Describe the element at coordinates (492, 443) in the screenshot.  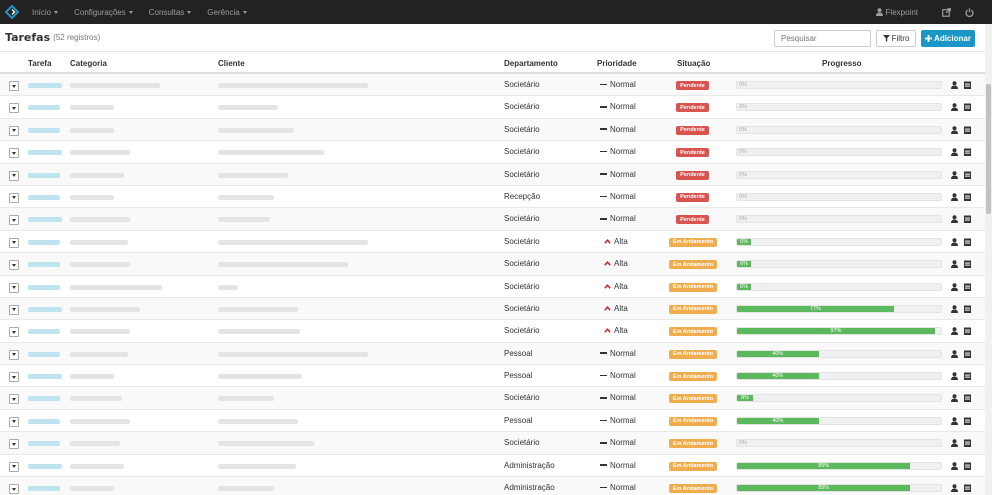
I see `table-row: Societário Normal Em Andamento 0%` at that location.